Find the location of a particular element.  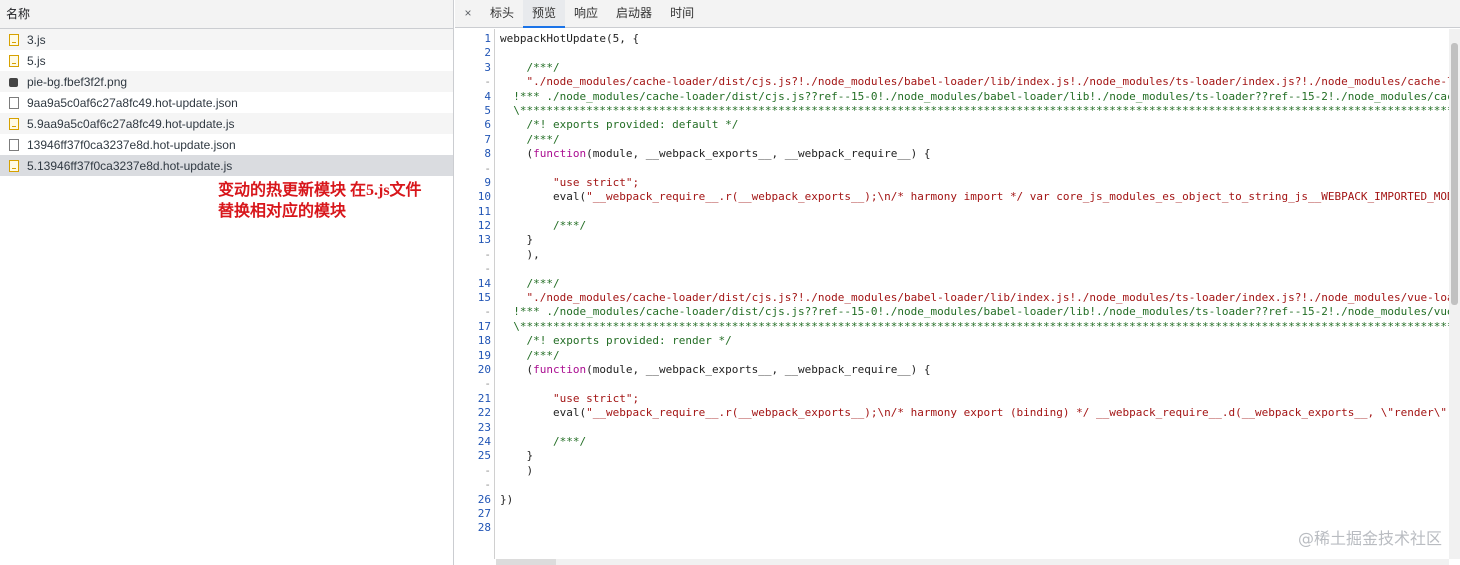

request-name: pie-bg.fbef3f2f.png is located at coordinates (77, 81).